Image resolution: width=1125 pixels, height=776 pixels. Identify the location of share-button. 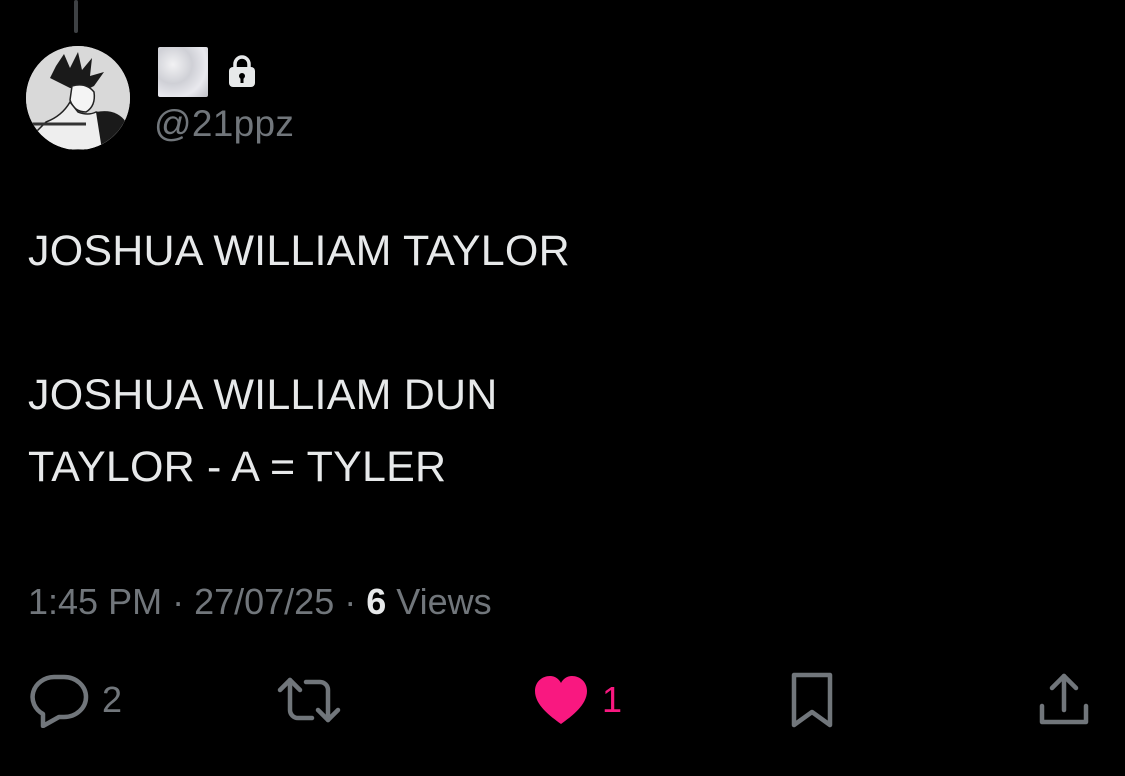
(1064, 700).